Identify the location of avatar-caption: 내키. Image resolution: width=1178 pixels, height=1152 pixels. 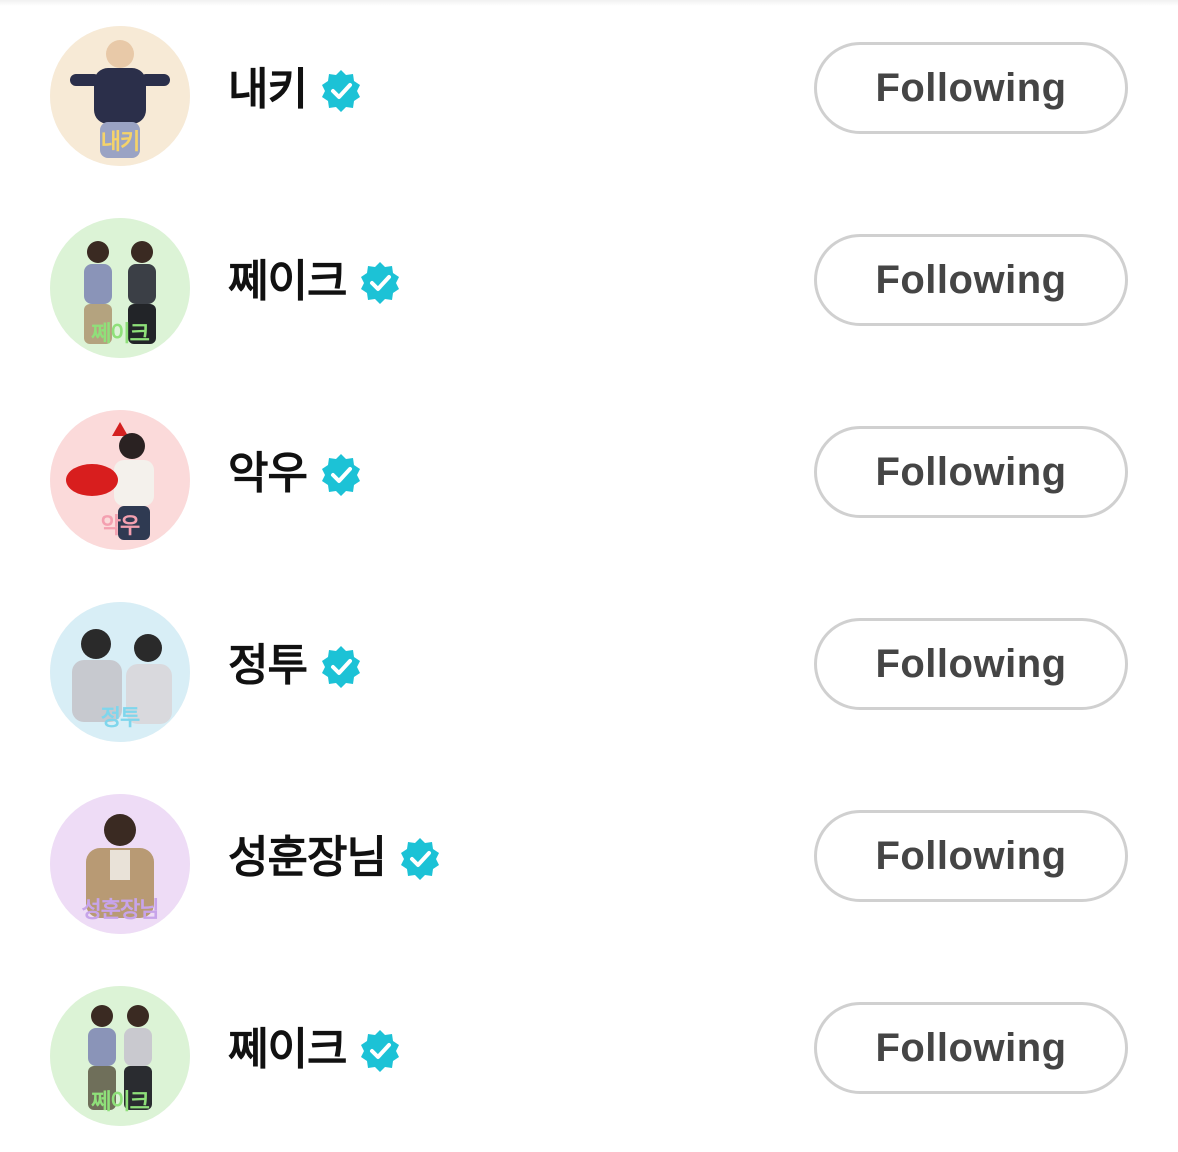
(120, 142).